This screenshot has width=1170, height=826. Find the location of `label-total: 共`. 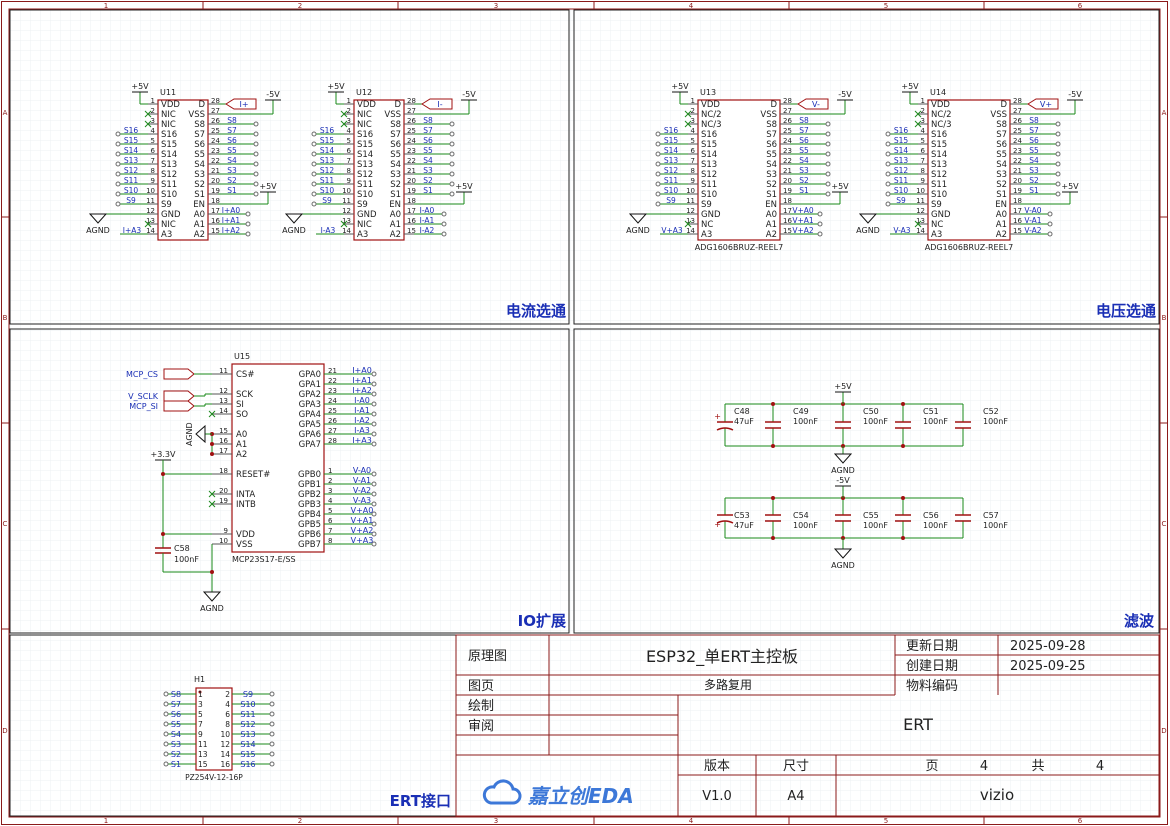

label-total: 共 is located at coordinates (1037, 766).